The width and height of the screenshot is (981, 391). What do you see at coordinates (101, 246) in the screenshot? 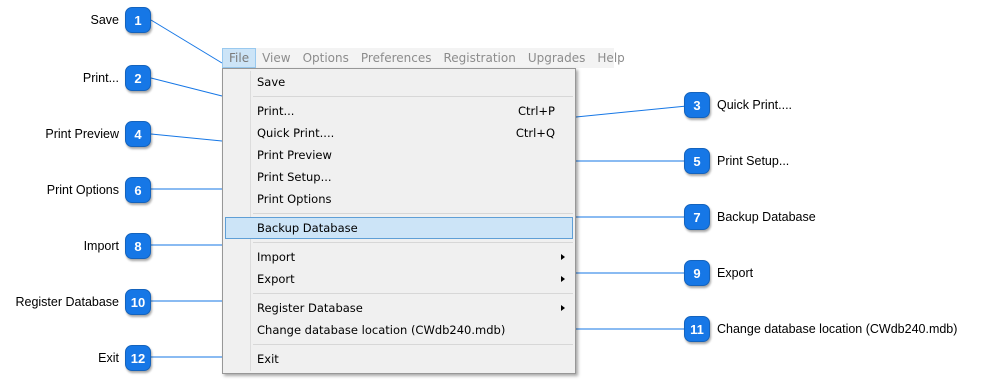
I see `callout-label-8: Import` at bounding box center [101, 246].